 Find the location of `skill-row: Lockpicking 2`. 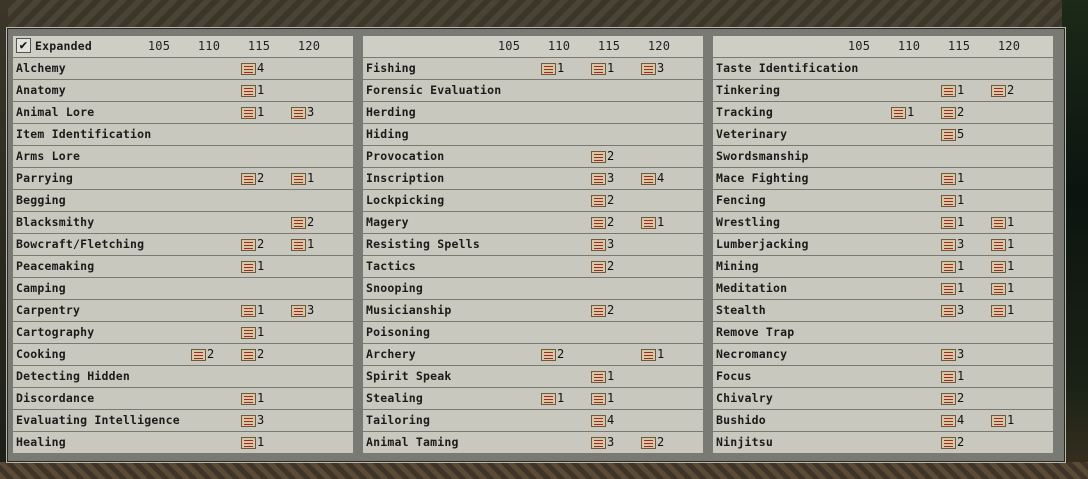

skill-row: Lockpicking 2 is located at coordinates (533, 200).